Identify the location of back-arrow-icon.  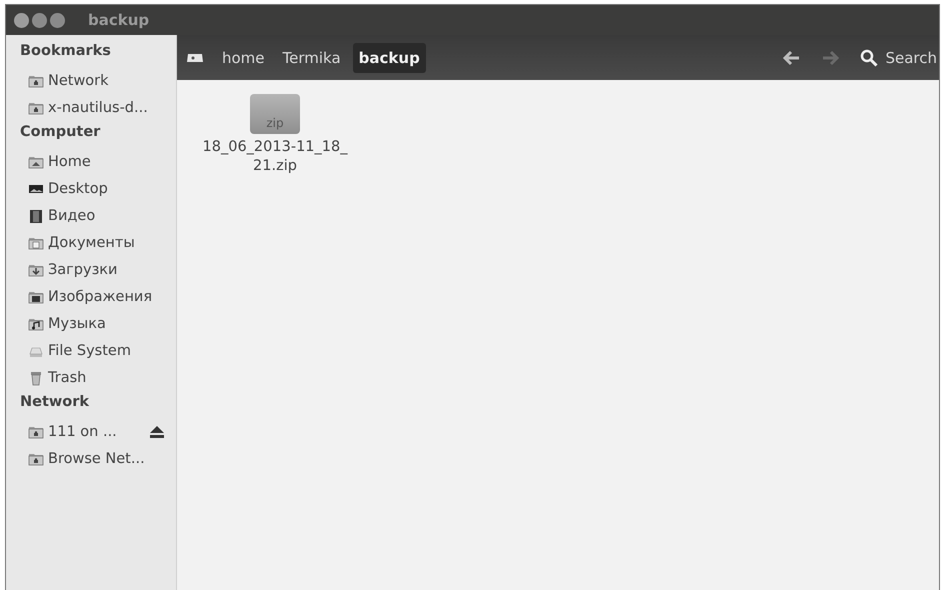
(792, 58).